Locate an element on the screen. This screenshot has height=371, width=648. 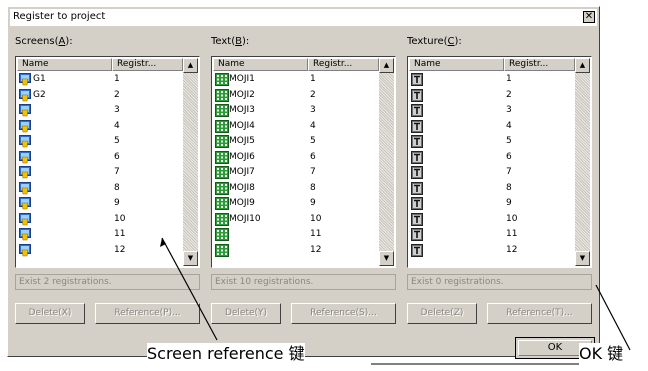
screen-reference-annotation: Screen reference 键 is located at coordinates (226, 354).